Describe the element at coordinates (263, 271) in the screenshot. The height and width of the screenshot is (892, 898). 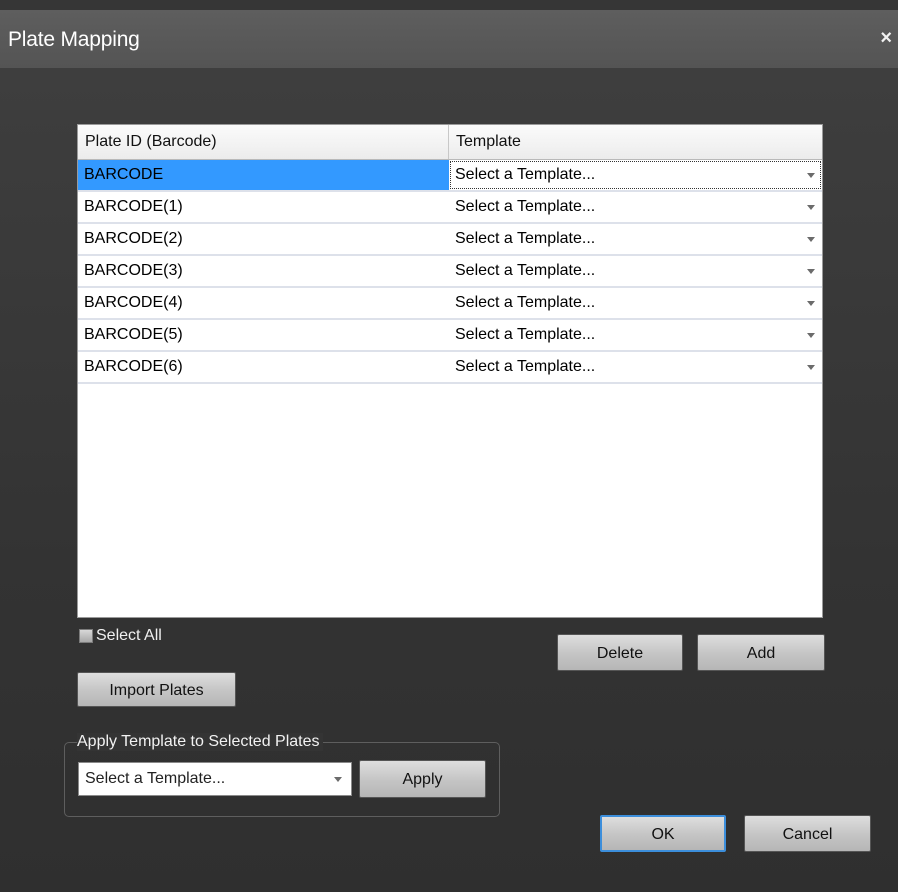
I see `plate-id-cell: BARCODE(3)` at that location.